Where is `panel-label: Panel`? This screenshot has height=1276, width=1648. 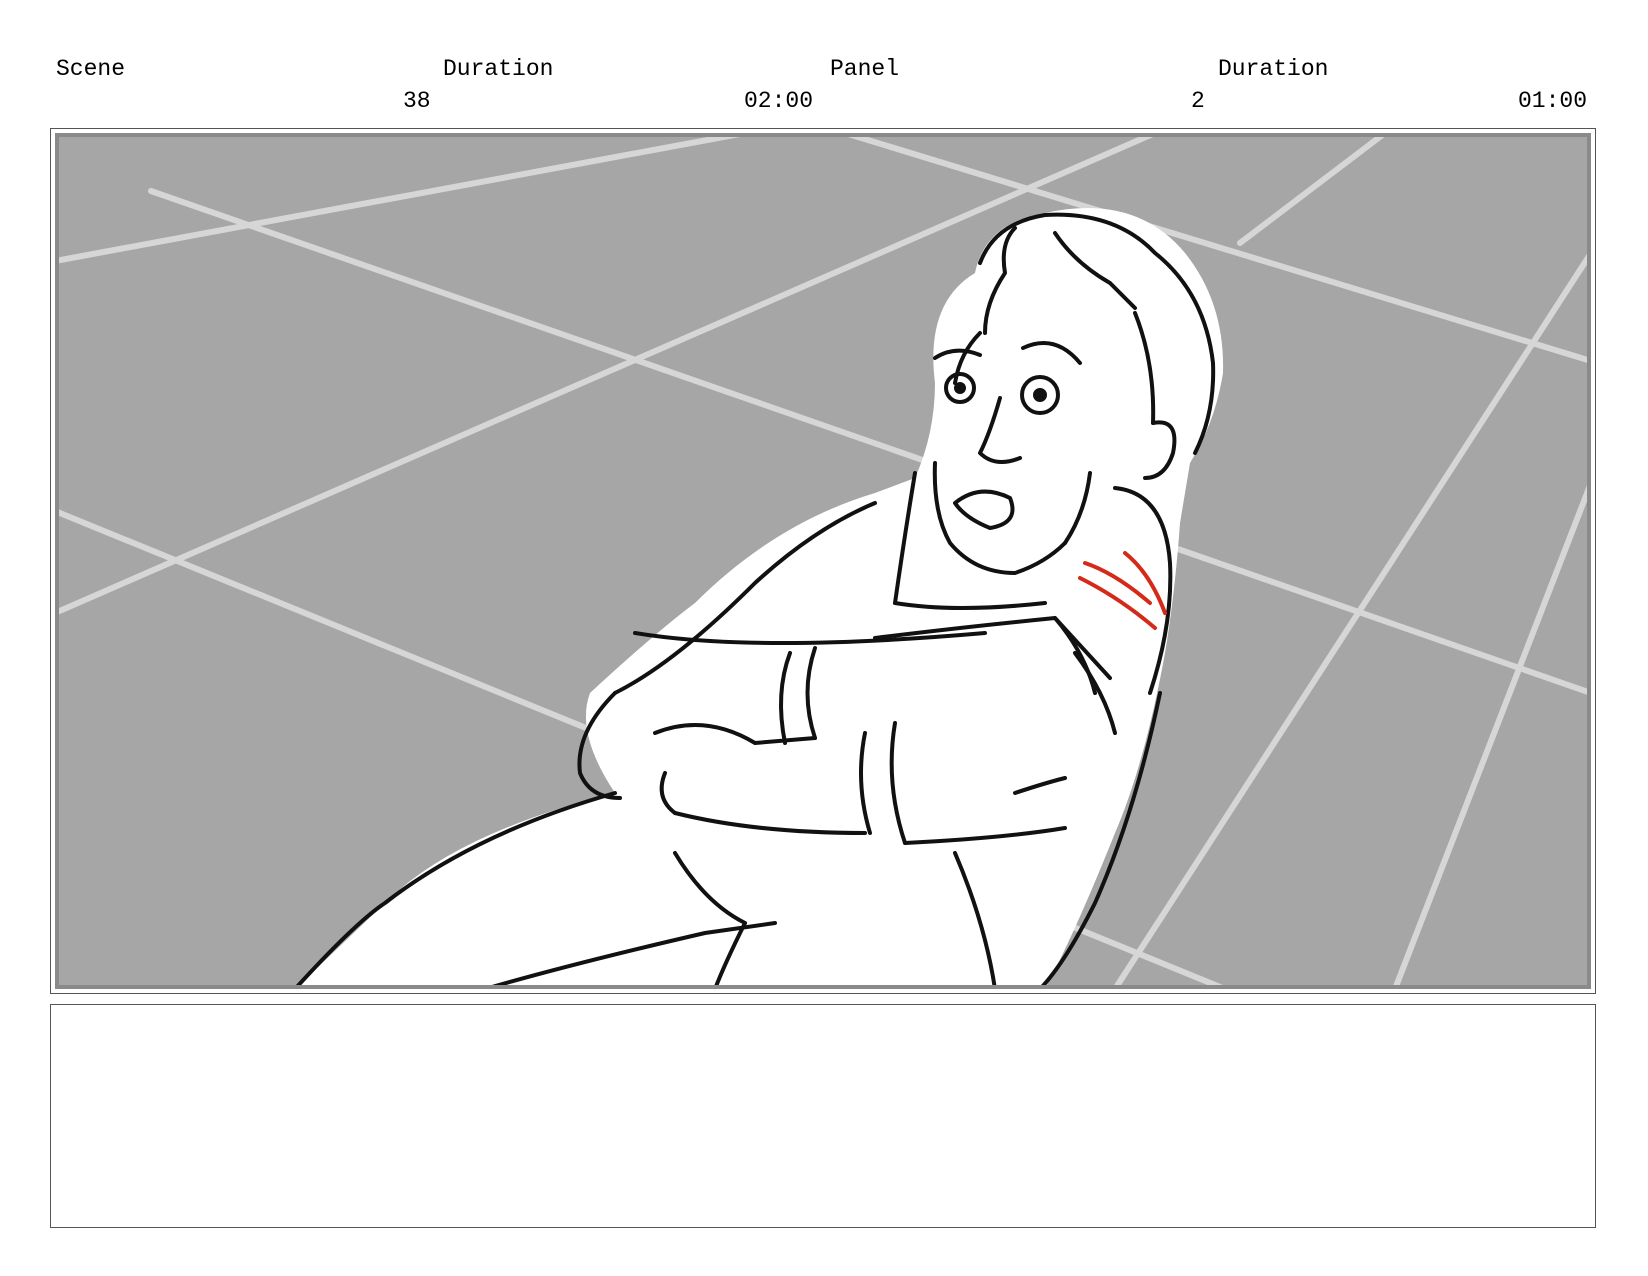
panel-label: Panel is located at coordinates (865, 69).